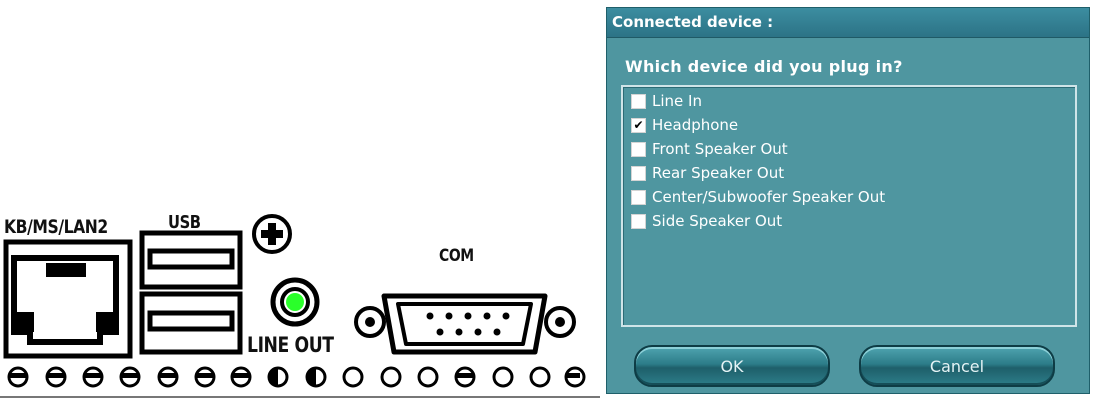 This screenshot has height=401, width=1094. I want to click on ok-button: OK, so click(732, 366).